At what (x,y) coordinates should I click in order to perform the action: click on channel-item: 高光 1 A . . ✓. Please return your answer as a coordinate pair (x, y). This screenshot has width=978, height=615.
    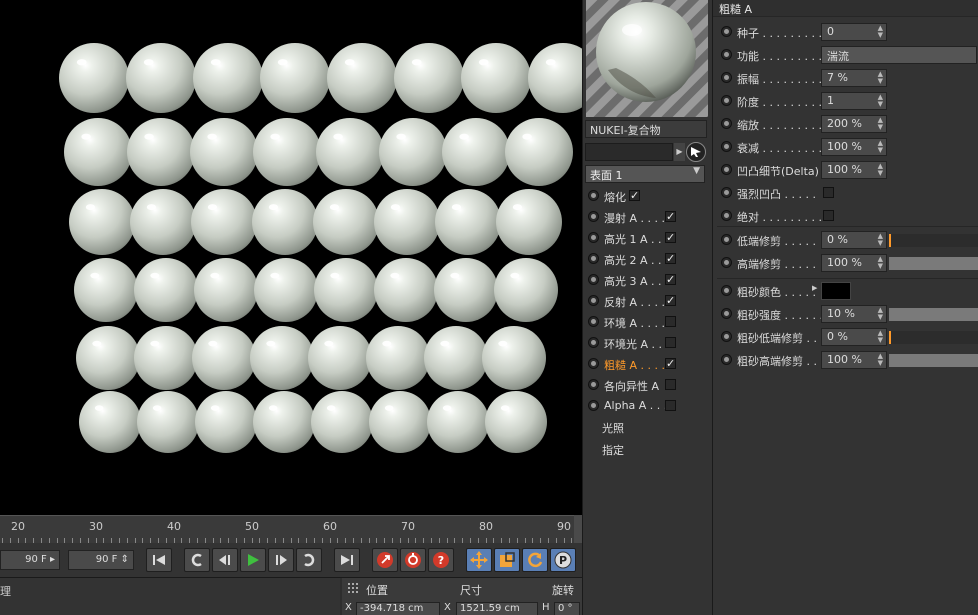
    Looking at the image, I should click on (646, 238).